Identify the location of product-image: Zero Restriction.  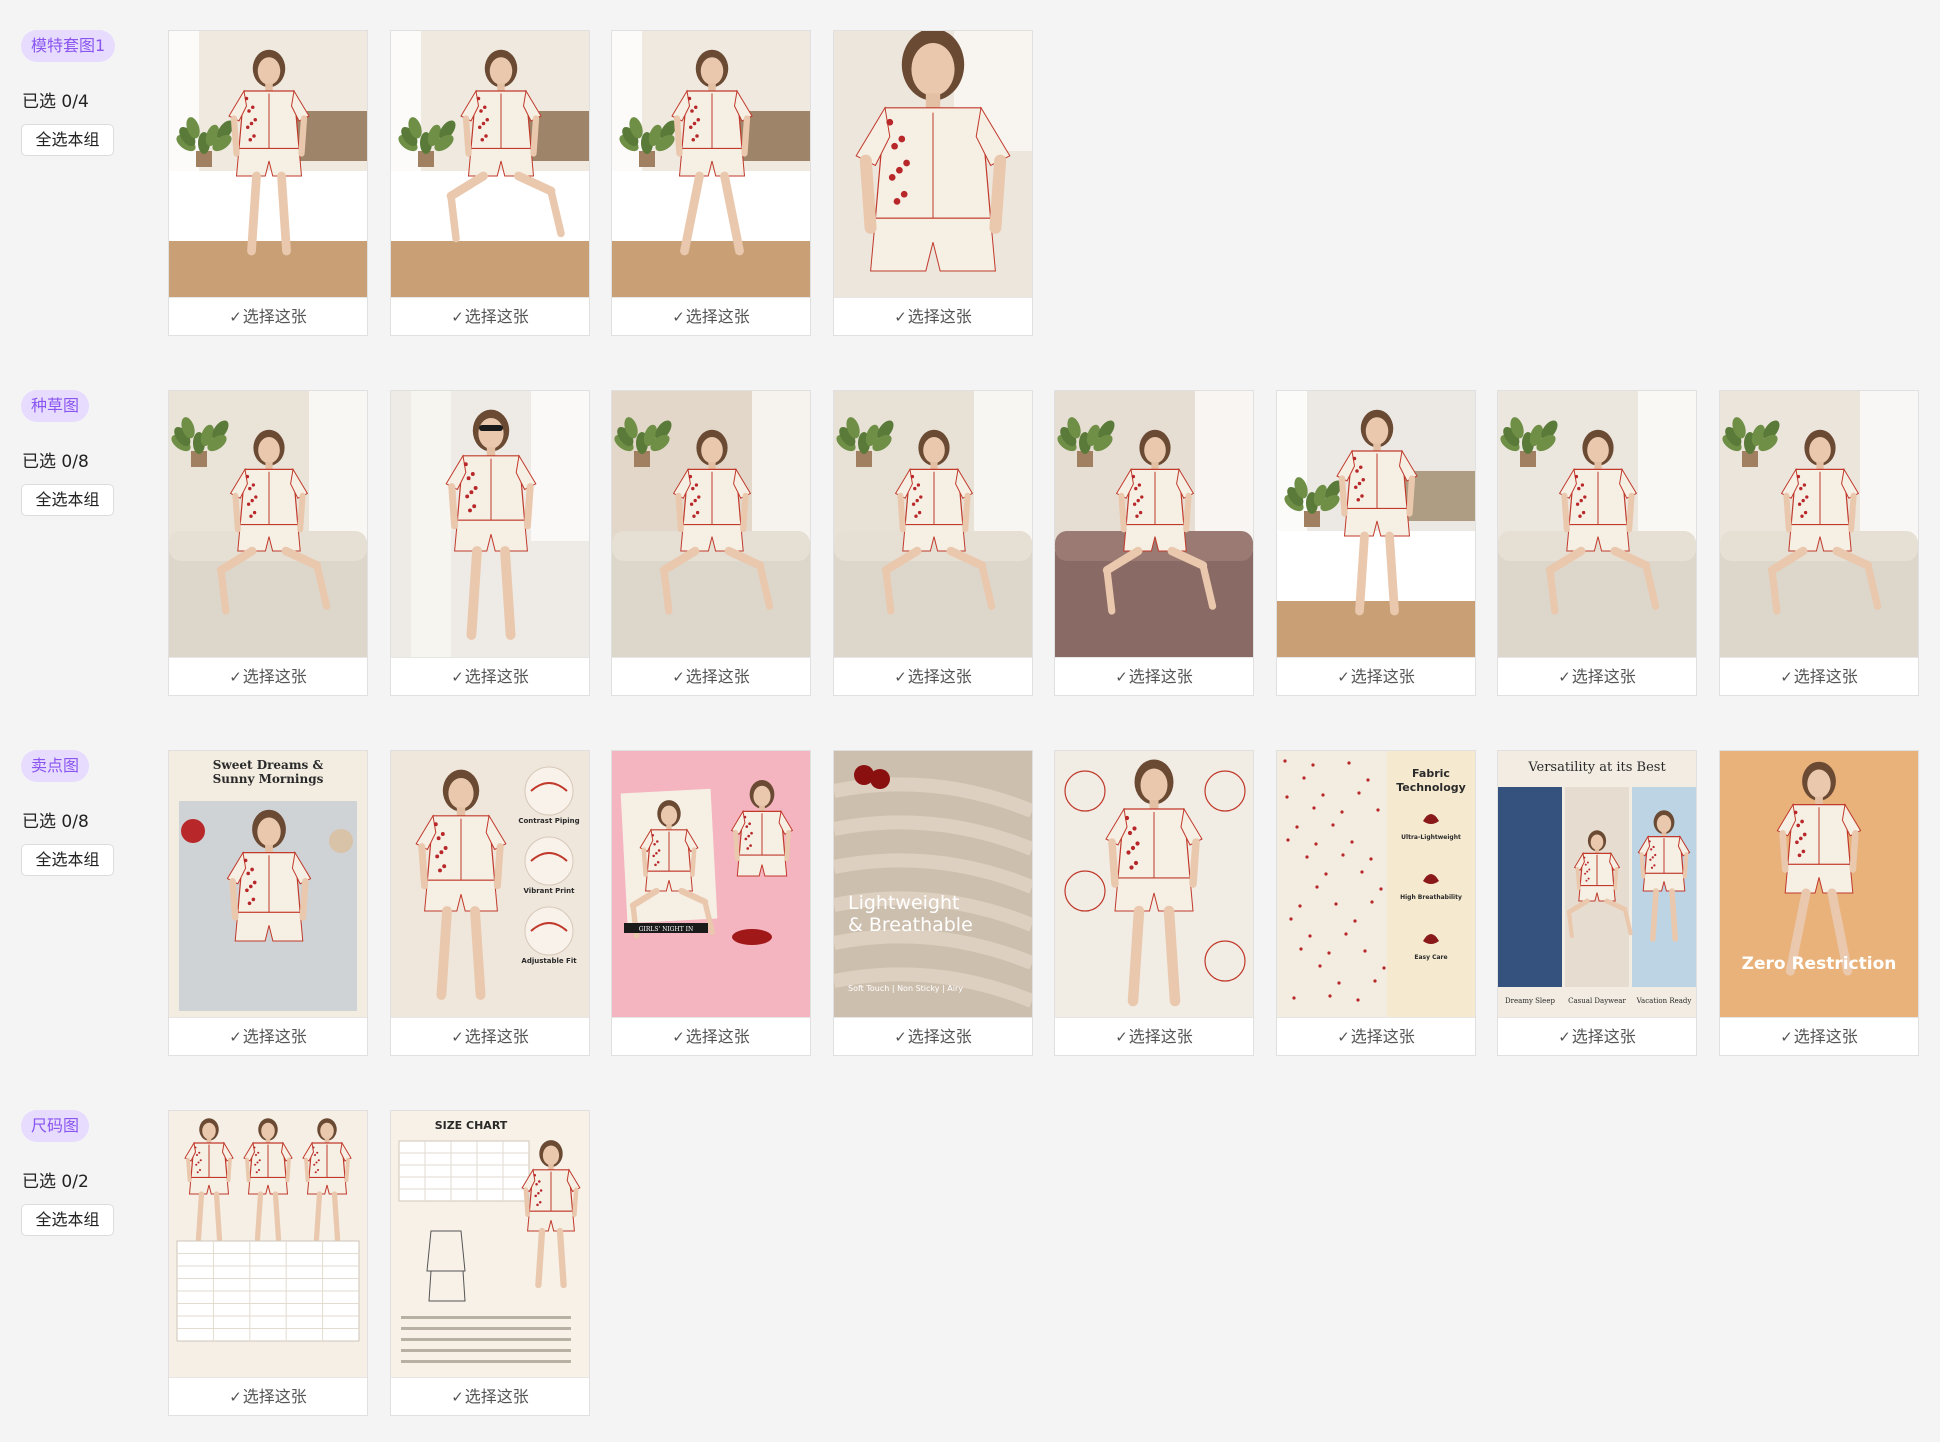
(1819, 884).